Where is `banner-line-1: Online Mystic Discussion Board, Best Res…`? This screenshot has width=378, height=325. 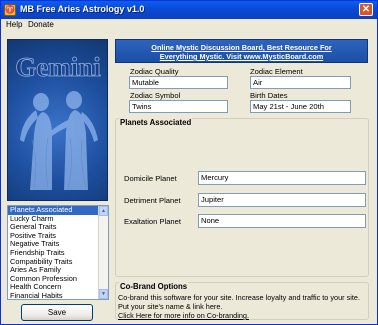 banner-line-1: Online Mystic Discussion Board, Best Res… is located at coordinates (241, 47).